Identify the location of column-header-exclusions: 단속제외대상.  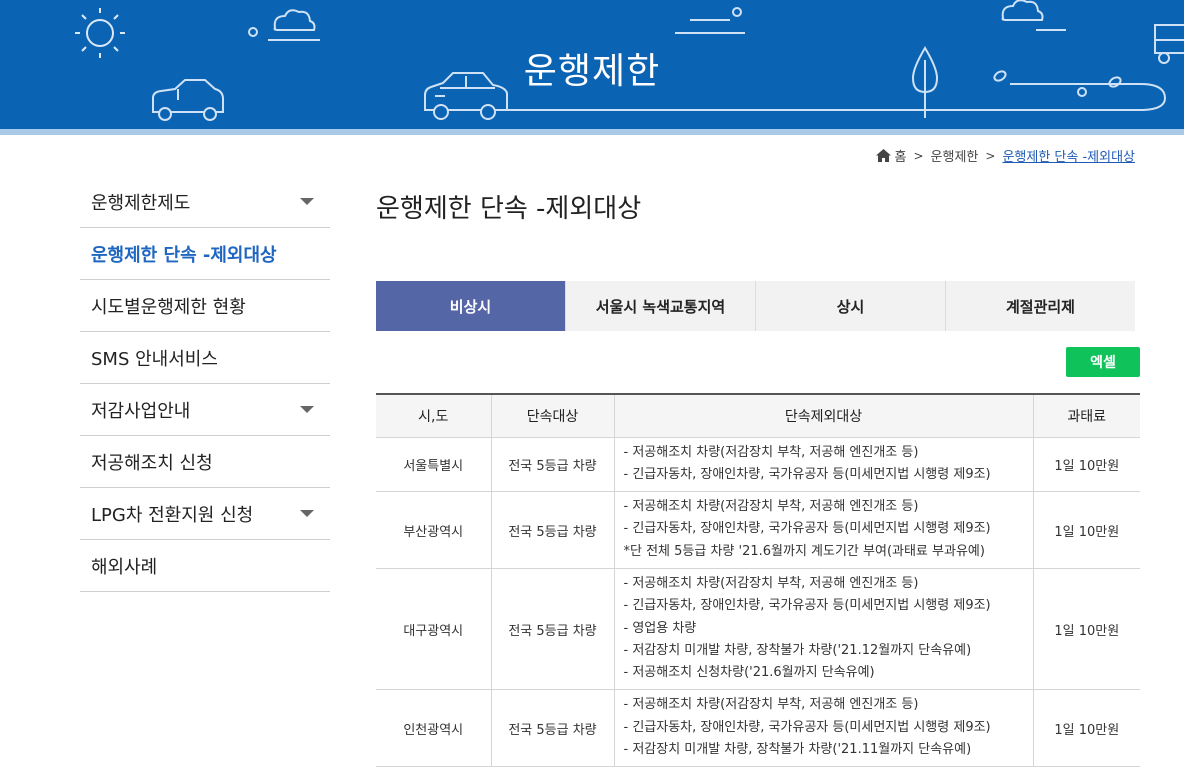
(823, 415).